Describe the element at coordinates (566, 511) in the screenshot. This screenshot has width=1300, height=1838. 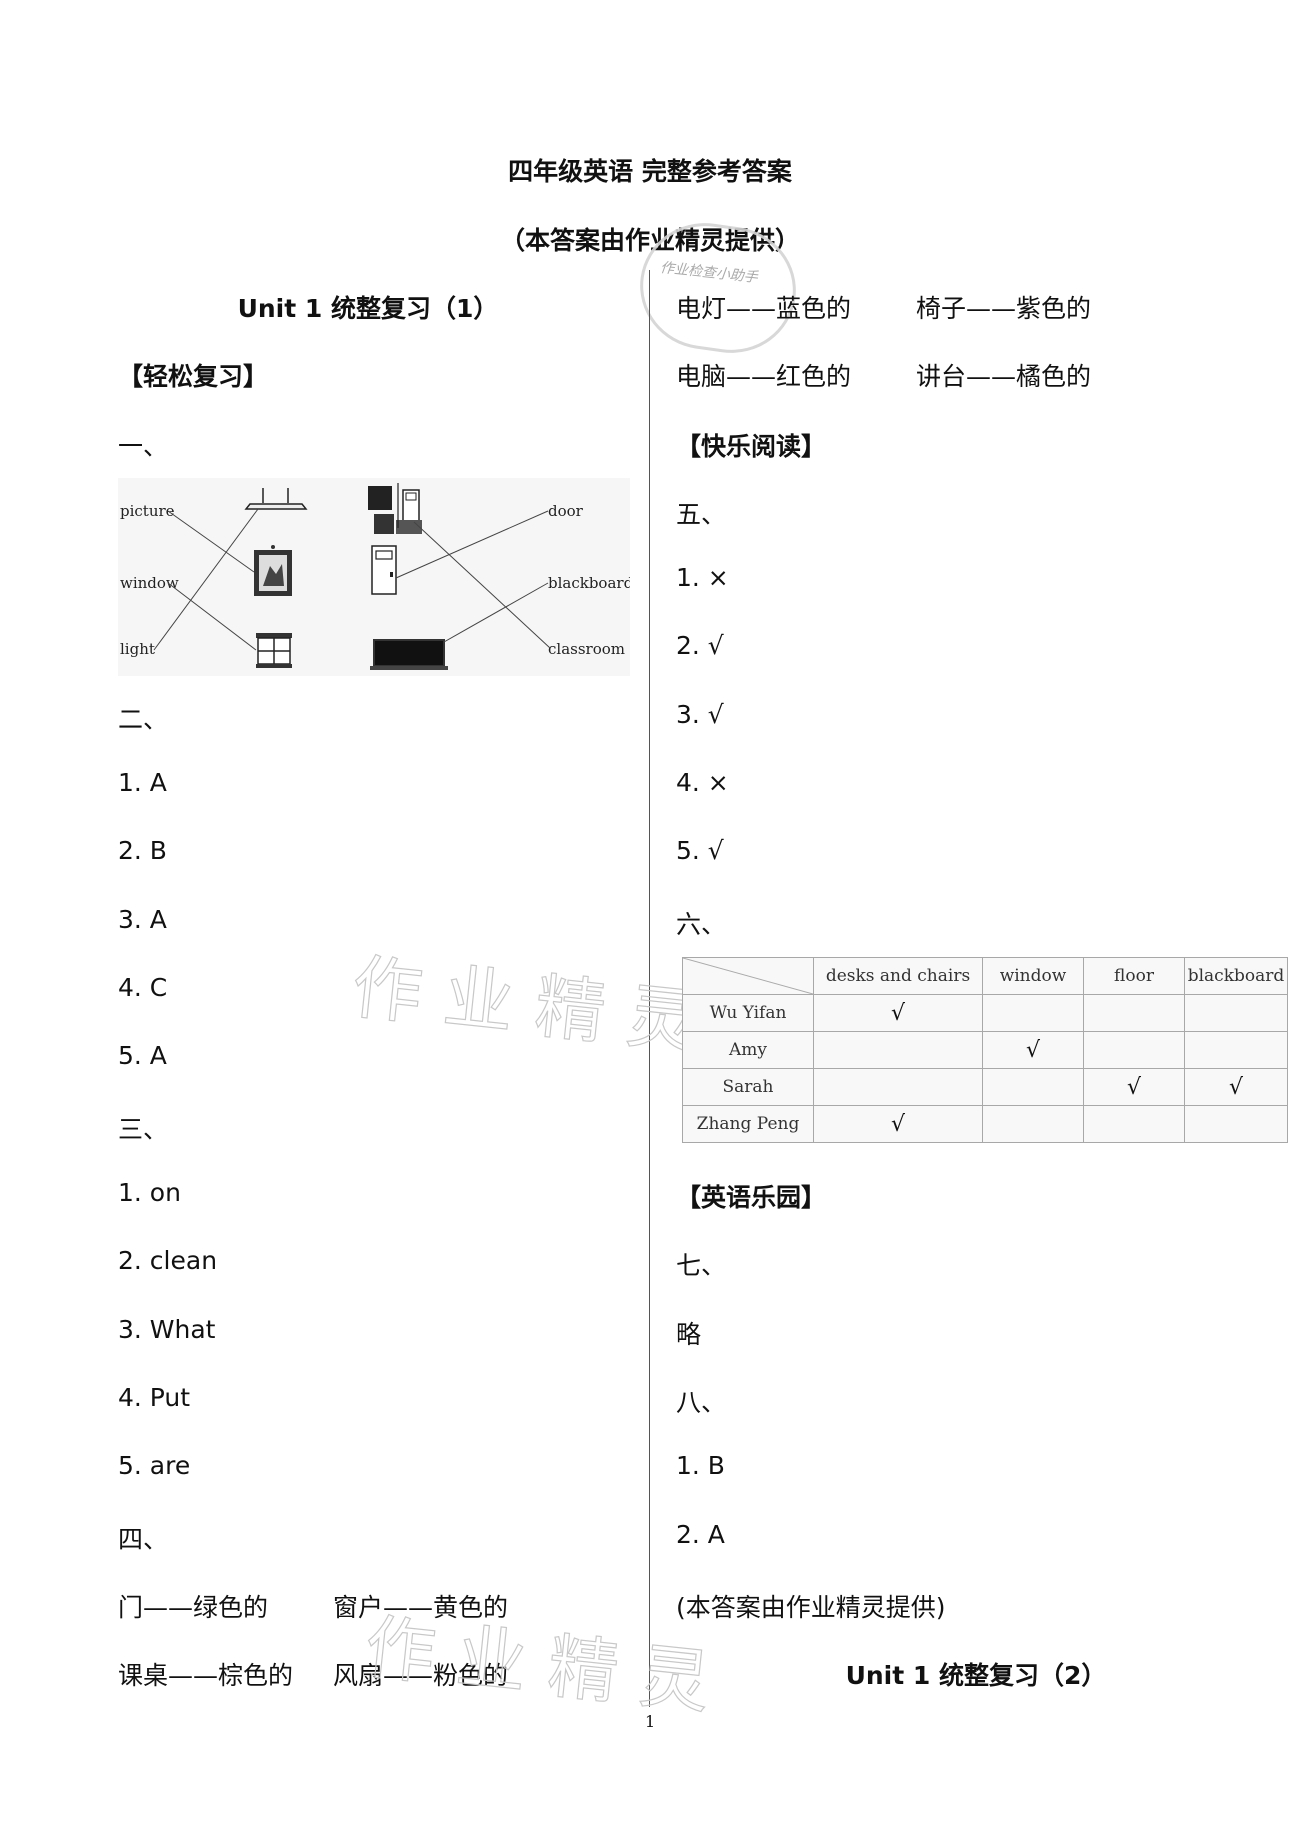
I see `figure-word-door: door` at that location.